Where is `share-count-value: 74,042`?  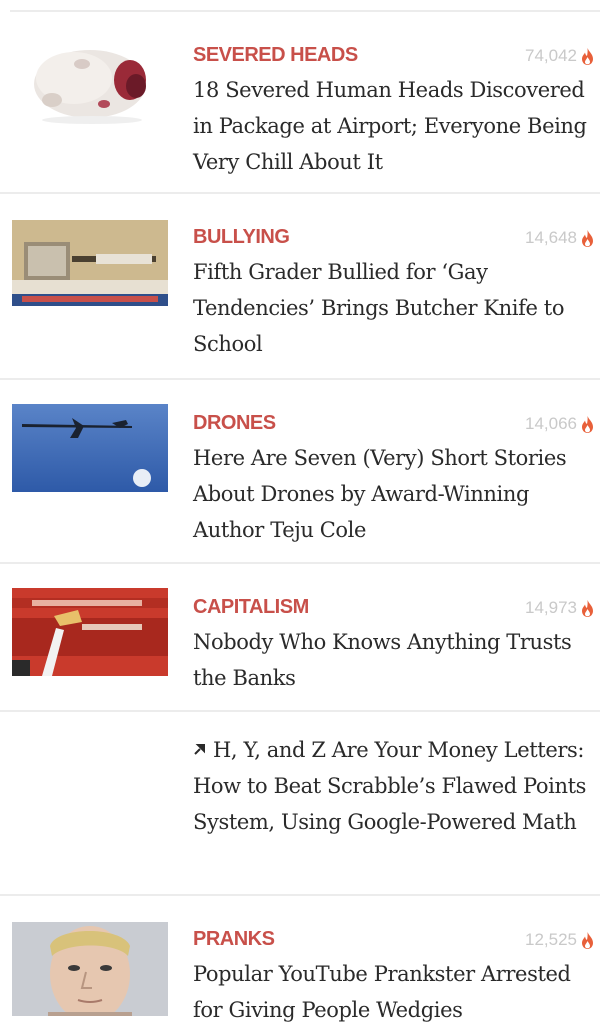
share-count-value: 74,042 is located at coordinates (551, 55).